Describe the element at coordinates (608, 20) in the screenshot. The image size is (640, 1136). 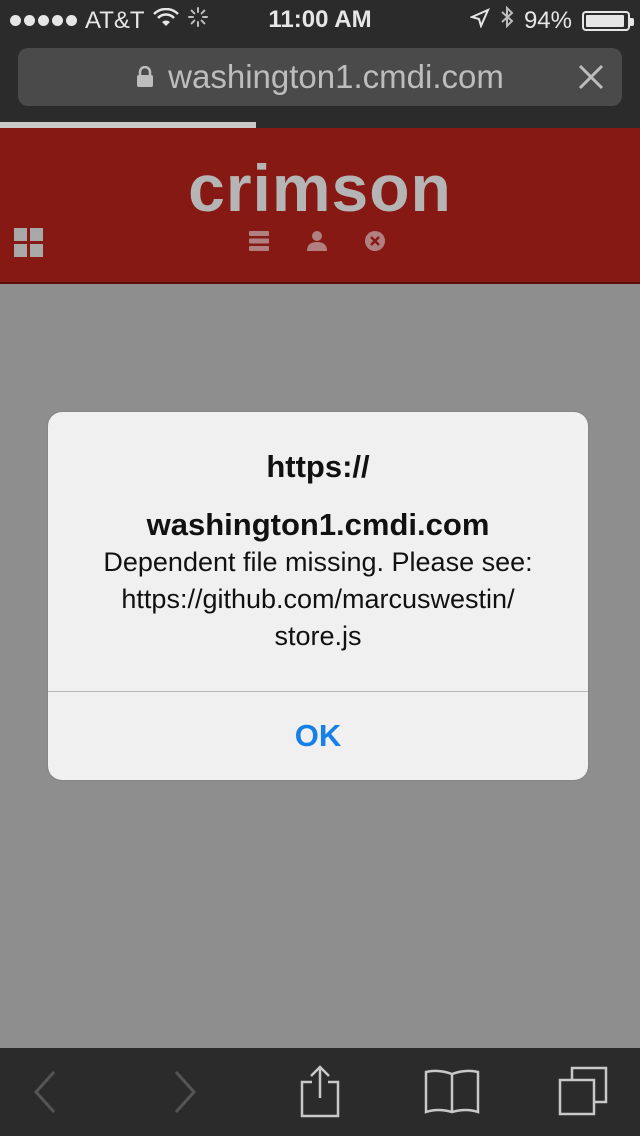
I see `battery-icon` at that location.